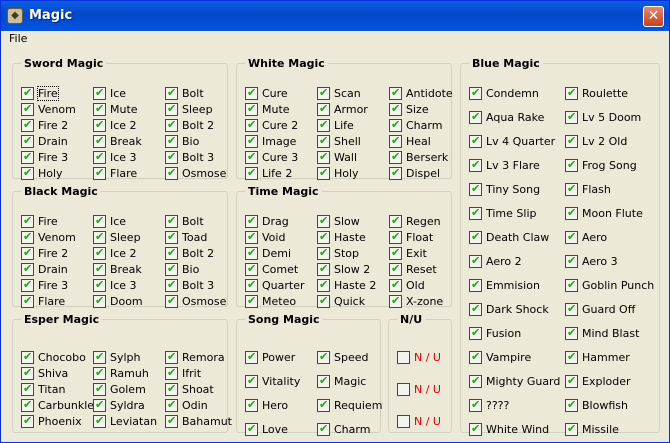 Image resolution: width=670 pixels, height=443 pixels. What do you see at coordinates (18, 38) in the screenshot?
I see `menu-file: File` at bounding box center [18, 38].